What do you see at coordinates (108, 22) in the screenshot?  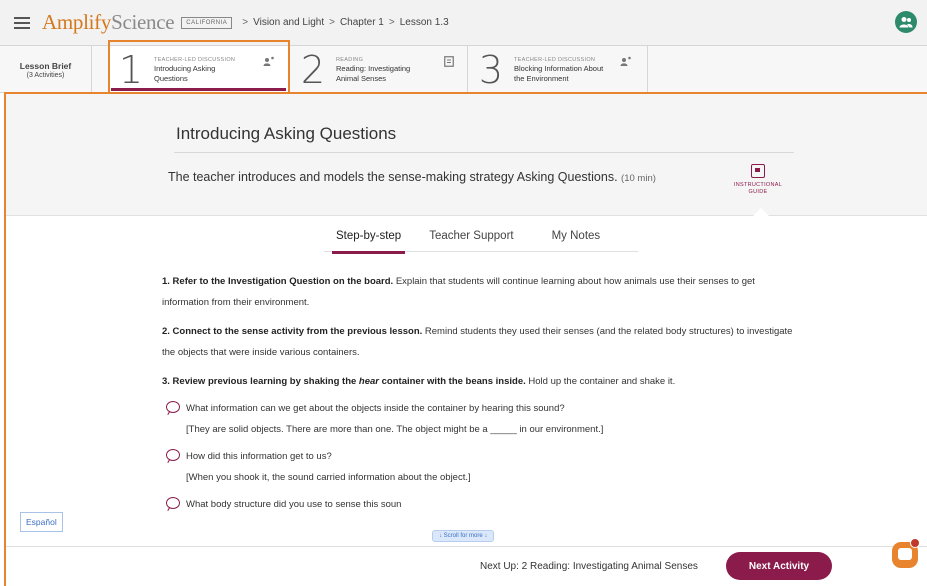 I see `brand-logo: AmplifyScience` at bounding box center [108, 22].